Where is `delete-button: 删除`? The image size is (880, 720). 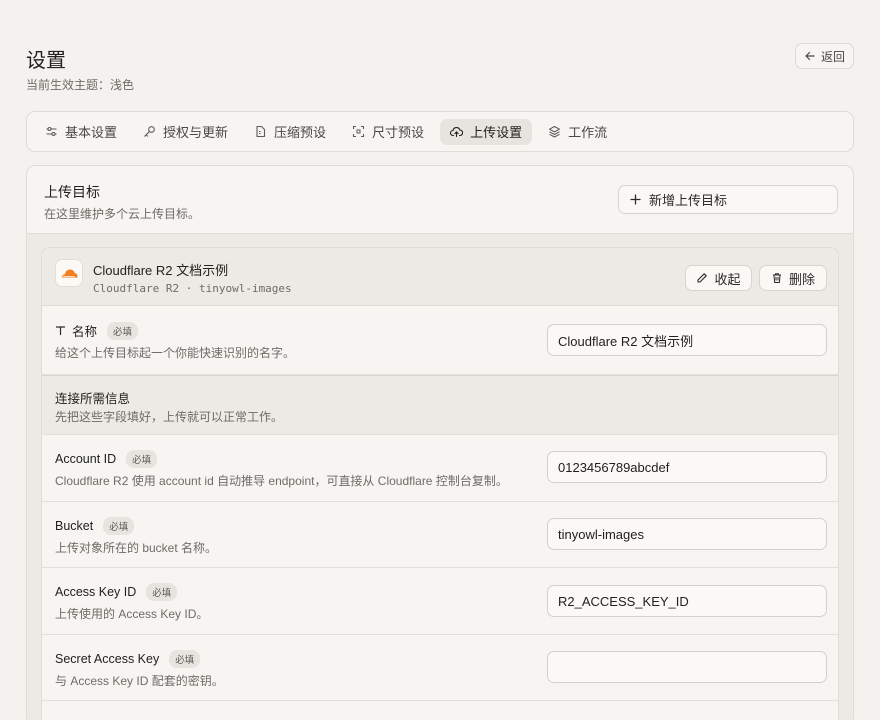 delete-button: 删除 is located at coordinates (793, 278).